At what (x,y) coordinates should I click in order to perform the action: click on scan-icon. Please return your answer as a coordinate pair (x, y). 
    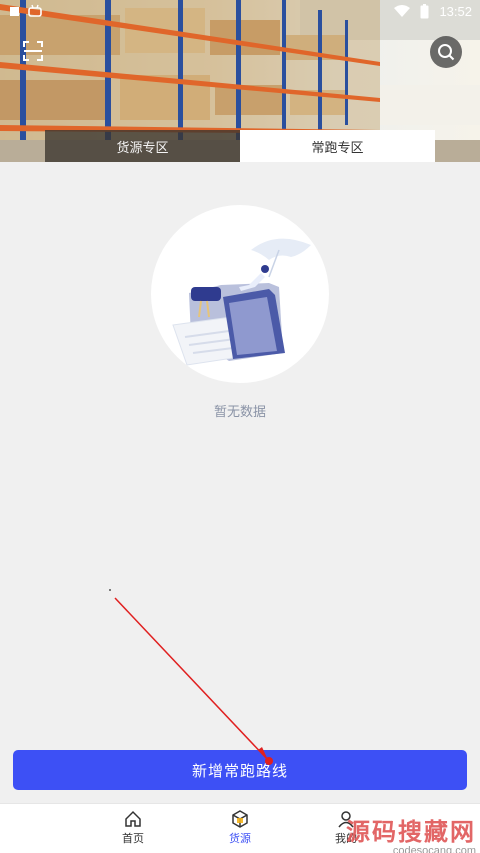
    Looking at the image, I should click on (33, 51).